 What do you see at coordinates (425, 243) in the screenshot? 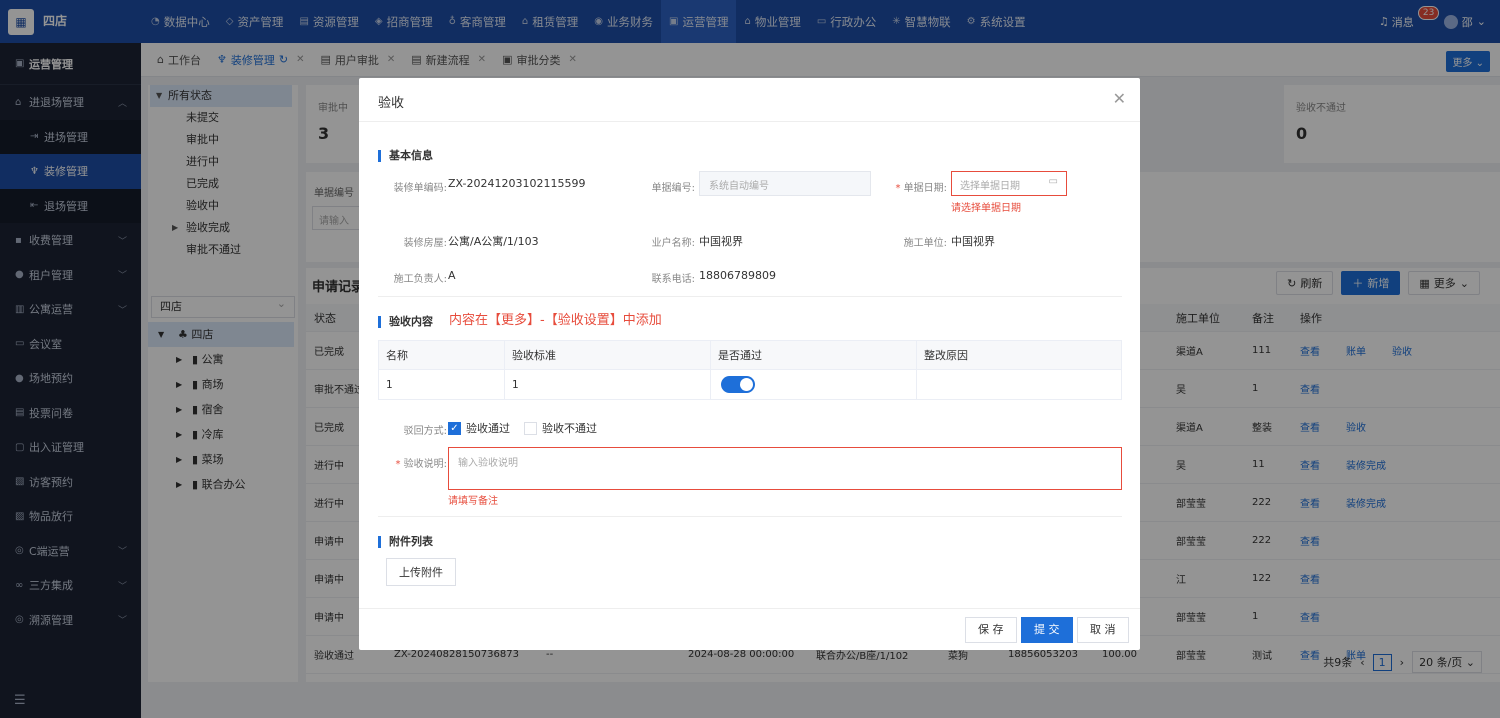
I see `room-label: 装修房屋:` at bounding box center [425, 243].